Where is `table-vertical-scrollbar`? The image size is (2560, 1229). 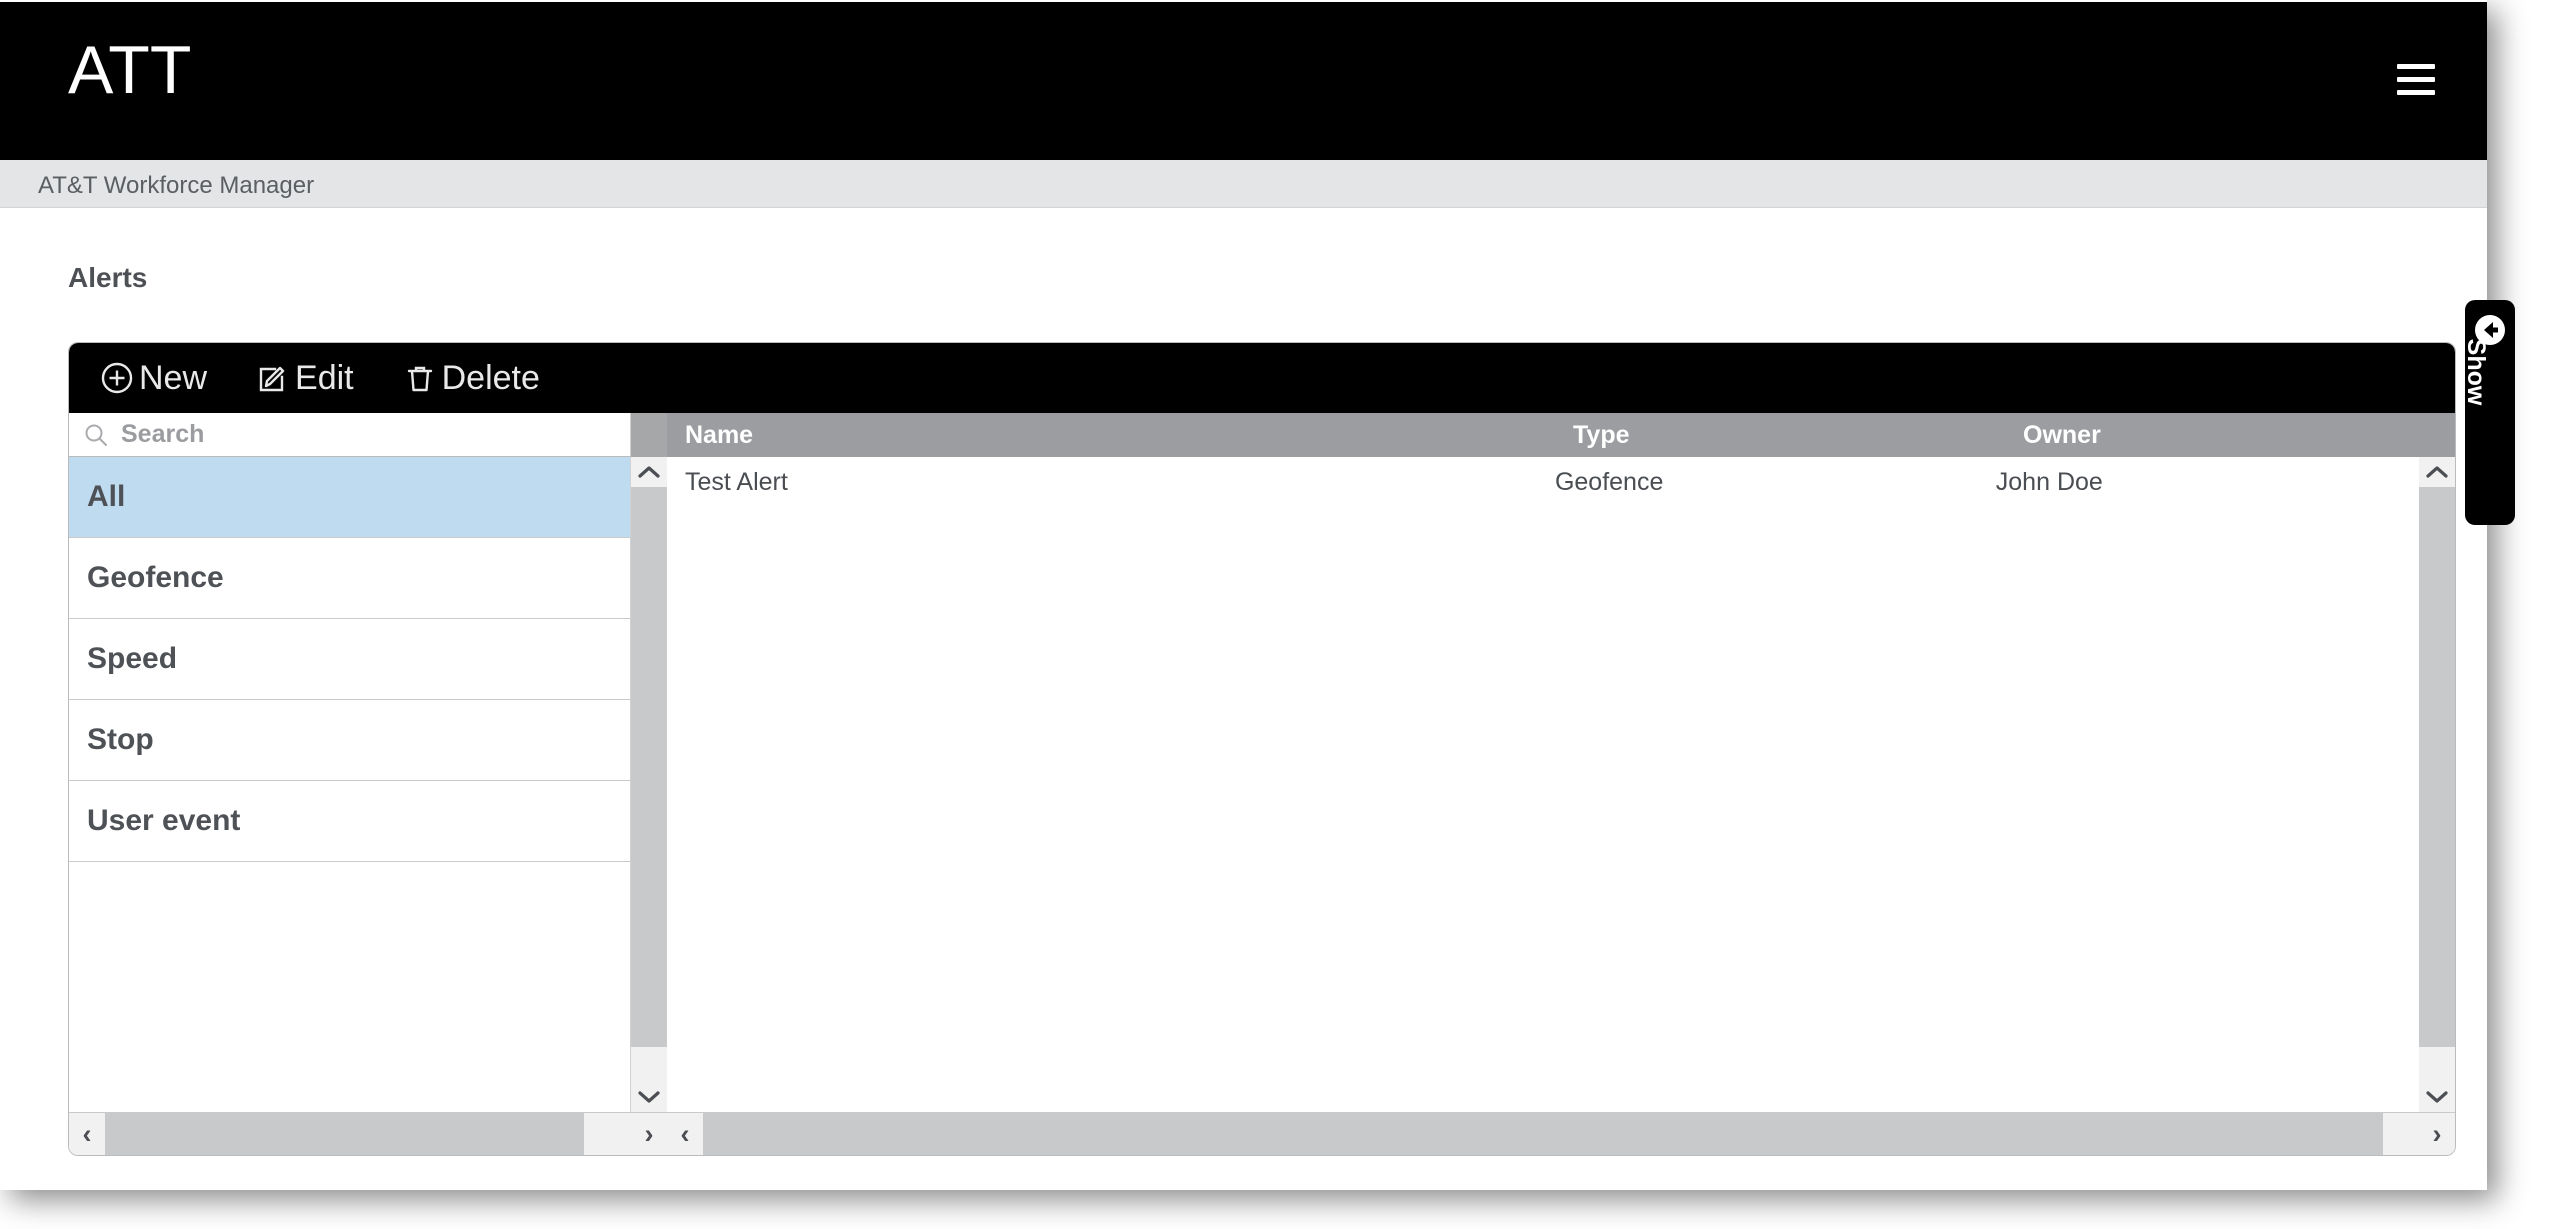
table-vertical-scrollbar is located at coordinates (2437, 784).